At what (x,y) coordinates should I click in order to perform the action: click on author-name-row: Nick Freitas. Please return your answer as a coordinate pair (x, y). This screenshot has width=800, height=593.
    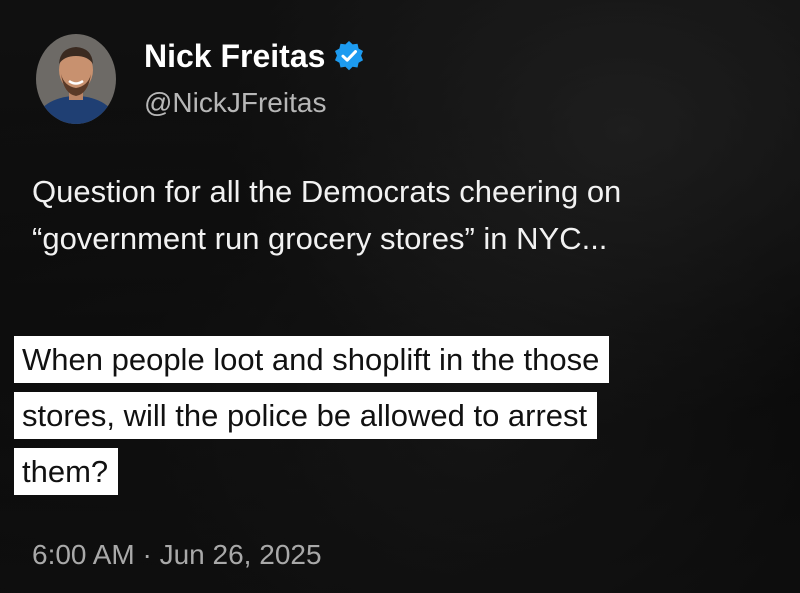
    Looking at the image, I should click on (254, 56).